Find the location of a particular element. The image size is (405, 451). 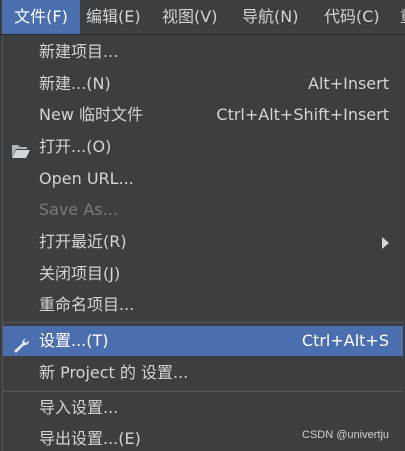

menu-item-label: 导出设置...(E) is located at coordinates (90, 438).